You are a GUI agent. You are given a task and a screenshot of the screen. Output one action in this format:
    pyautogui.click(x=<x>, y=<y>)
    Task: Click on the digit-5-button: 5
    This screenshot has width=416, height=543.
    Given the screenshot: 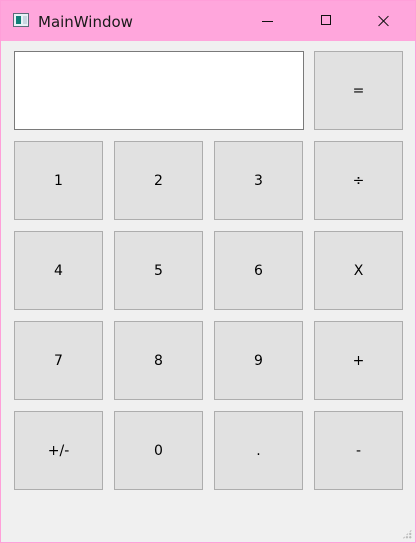 What is the action you would take?
    pyautogui.click(x=158, y=270)
    